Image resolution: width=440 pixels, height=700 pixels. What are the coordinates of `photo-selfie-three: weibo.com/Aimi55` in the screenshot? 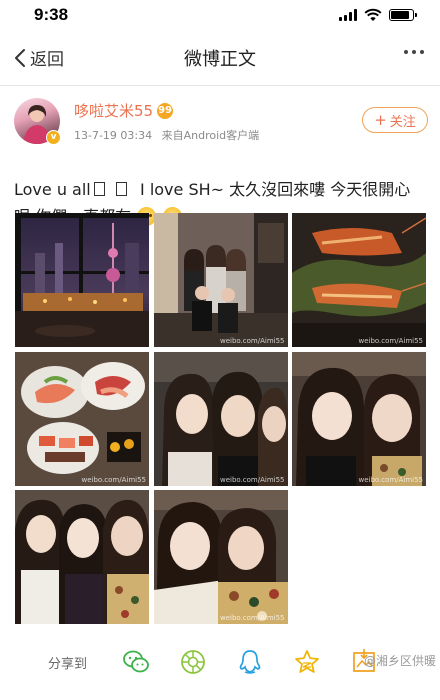 It's located at (220, 418).